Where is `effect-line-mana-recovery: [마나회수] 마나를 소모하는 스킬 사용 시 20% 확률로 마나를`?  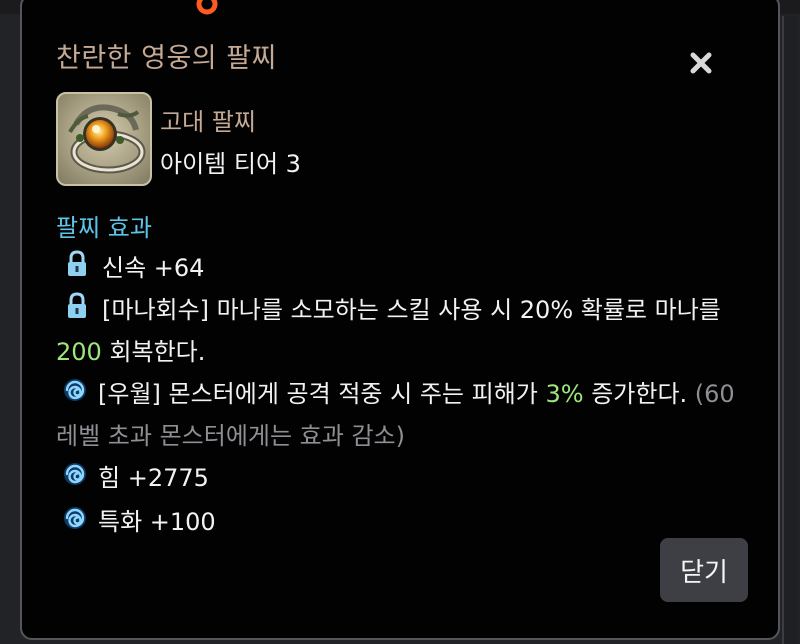 effect-line-mana-recovery: [마나회수] 마나를 소모하는 스킬 사용 시 20% 확률로 마나를 is located at coordinates (411, 310).